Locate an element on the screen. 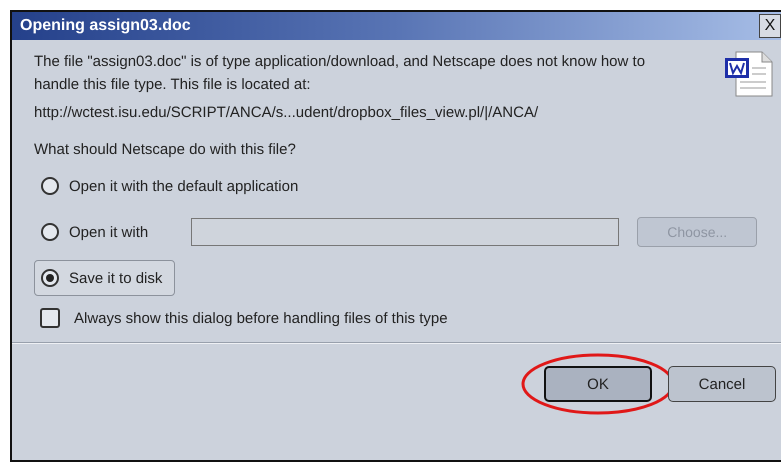 Image resolution: width=781 pixels, height=462 pixels. document-icon is located at coordinates (749, 74).